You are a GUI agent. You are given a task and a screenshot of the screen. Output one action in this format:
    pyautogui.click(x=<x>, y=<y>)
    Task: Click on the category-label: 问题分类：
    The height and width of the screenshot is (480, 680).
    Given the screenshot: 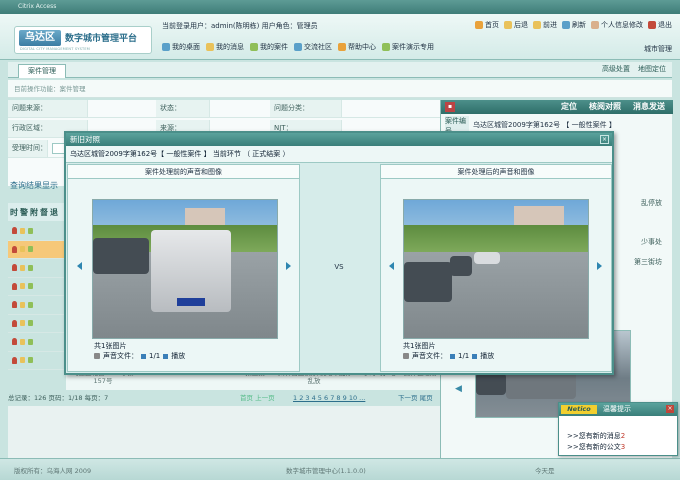 What is the action you would take?
    pyautogui.click(x=306, y=108)
    